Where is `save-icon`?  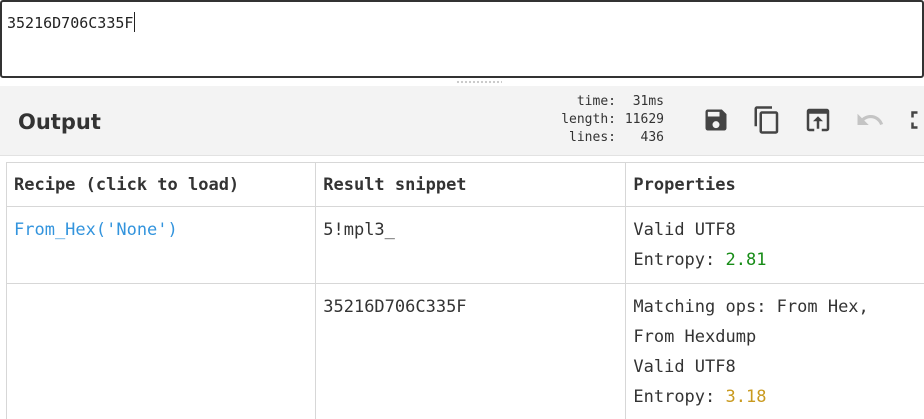
save-icon is located at coordinates (716, 120).